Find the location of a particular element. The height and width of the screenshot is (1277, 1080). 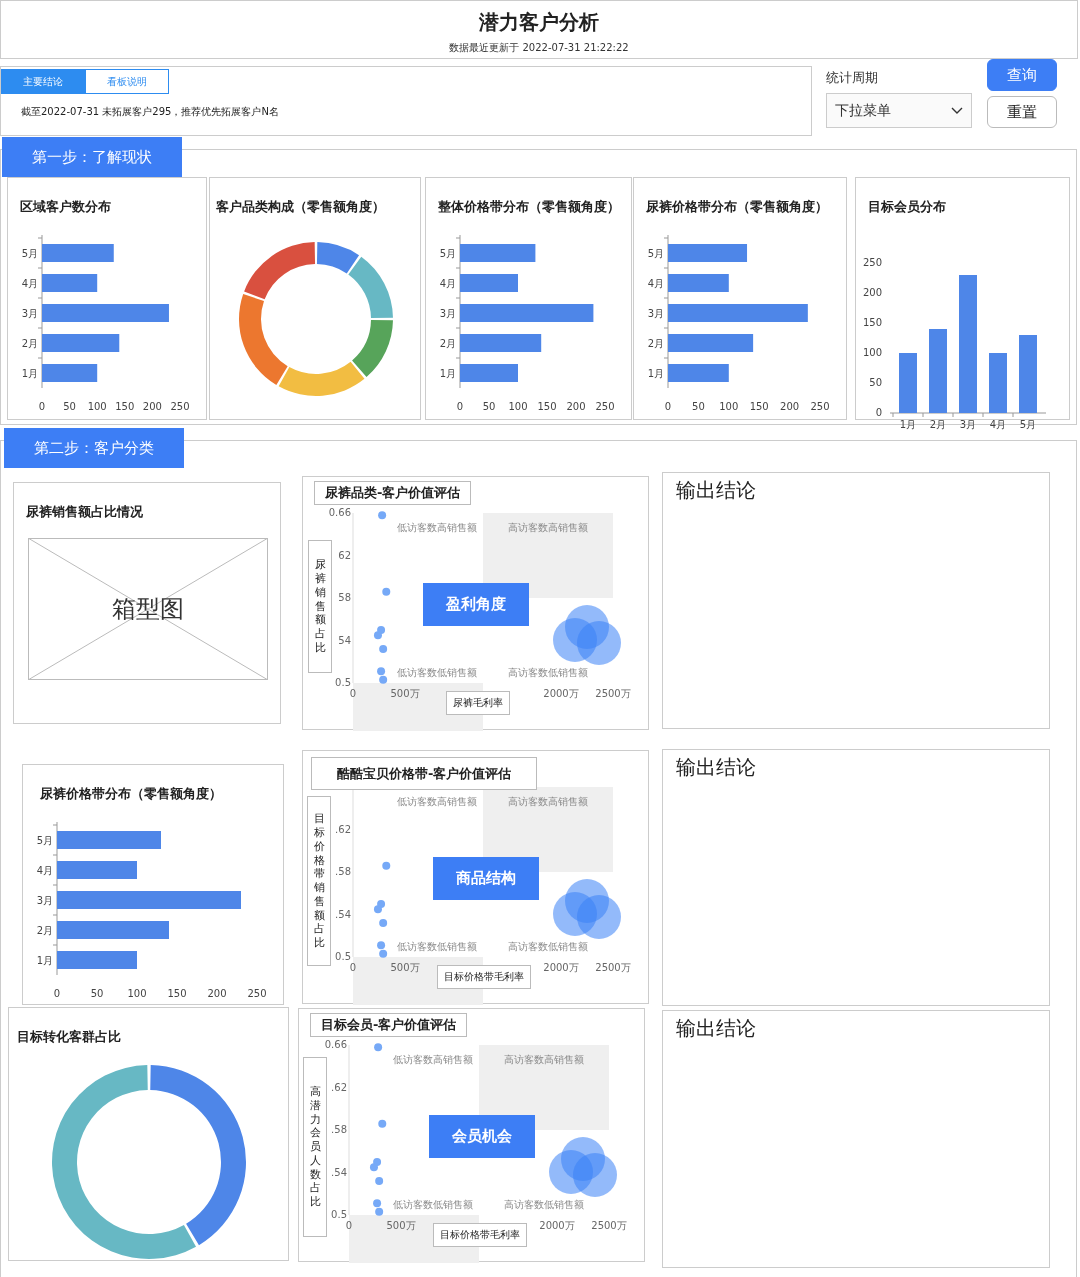

quadrant-label: 高访客数高销售额 is located at coordinates (548, 527).